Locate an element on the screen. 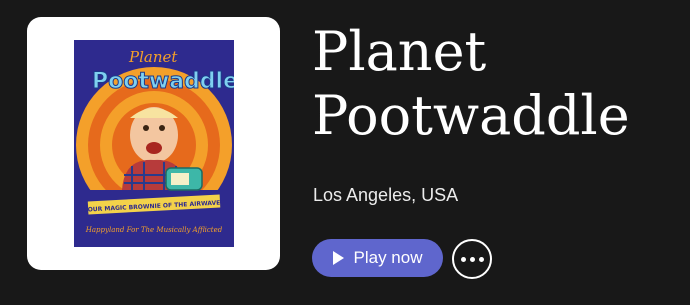 The width and height of the screenshot is (690, 305). play-icon is located at coordinates (338, 258).